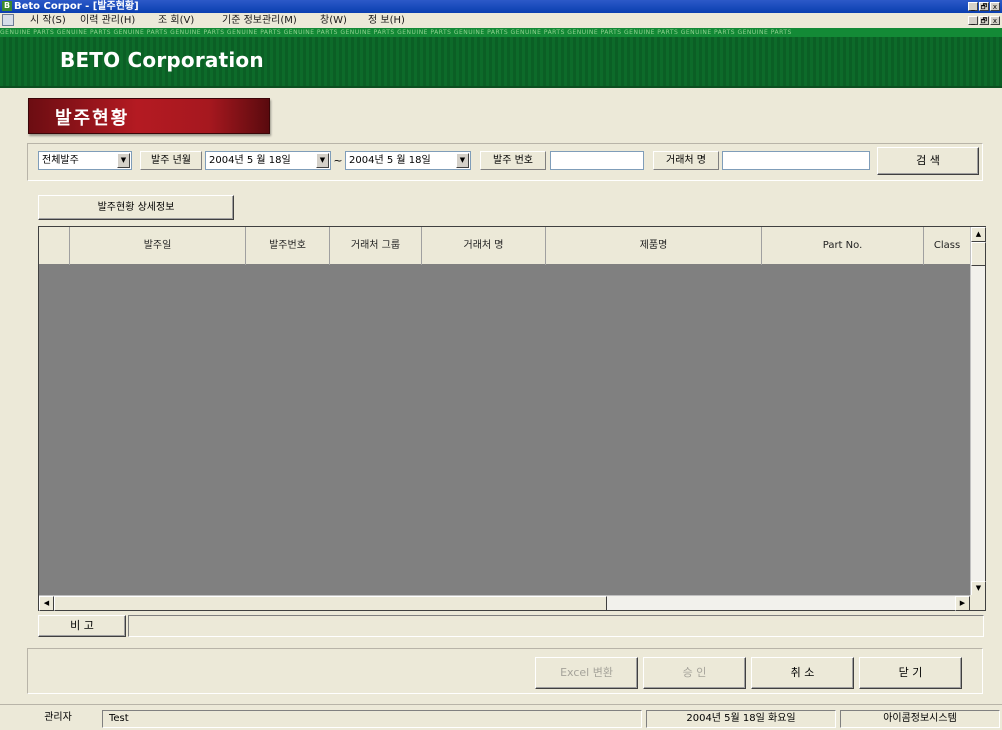 The width and height of the screenshot is (1002, 730). I want to click on window-title-bar: B Beto Corpor - [발주현황] _ 🗗 x, so click(501, 6).